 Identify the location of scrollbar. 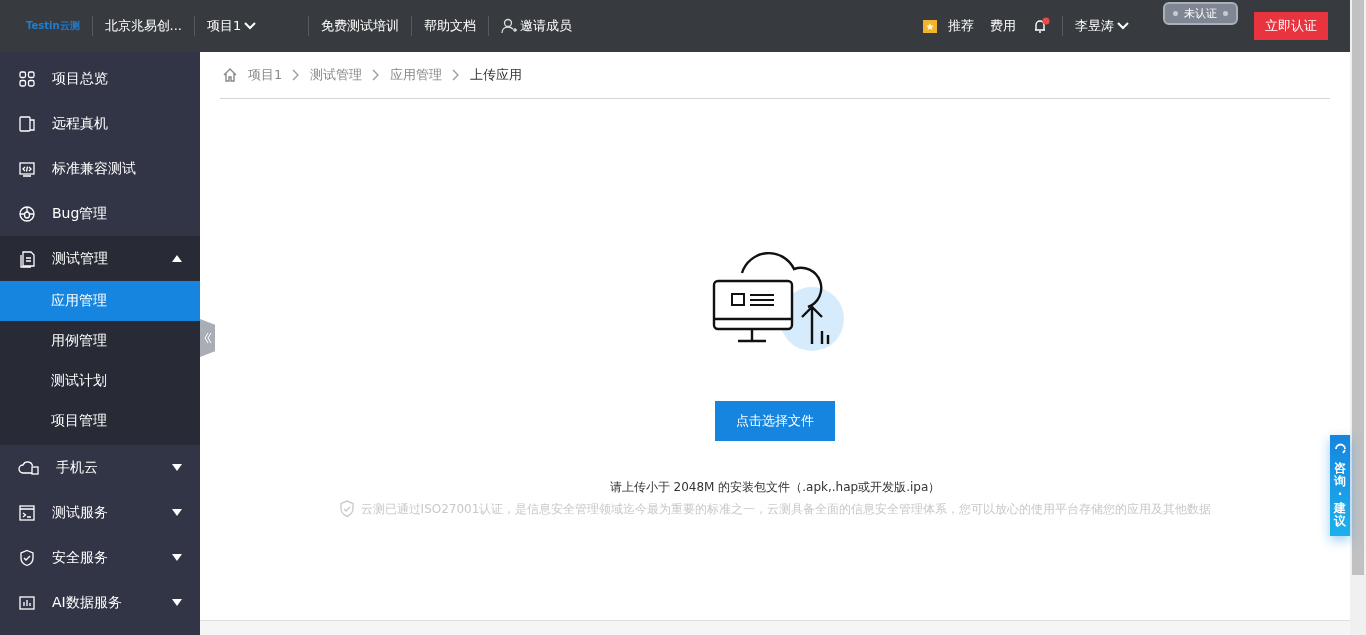
(1358, 317).